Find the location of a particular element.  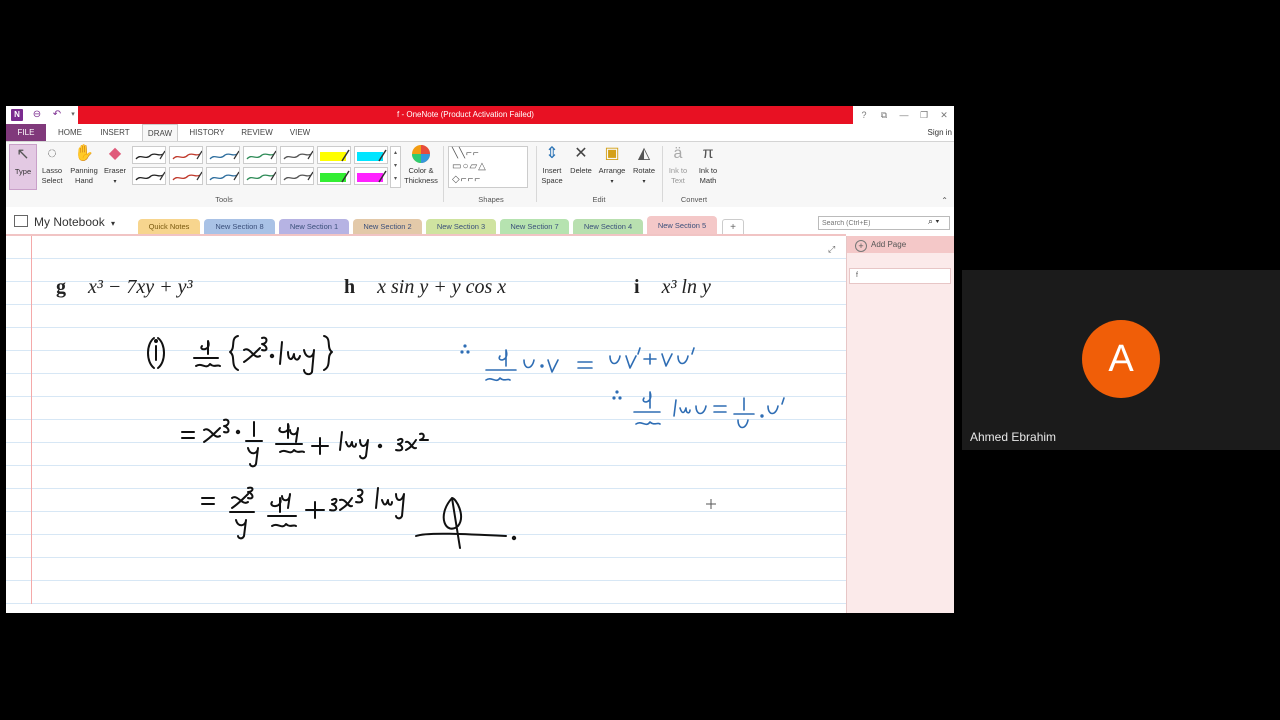

section-tab-new-section-7: New Section 7 is located at coordinates (534, 226).